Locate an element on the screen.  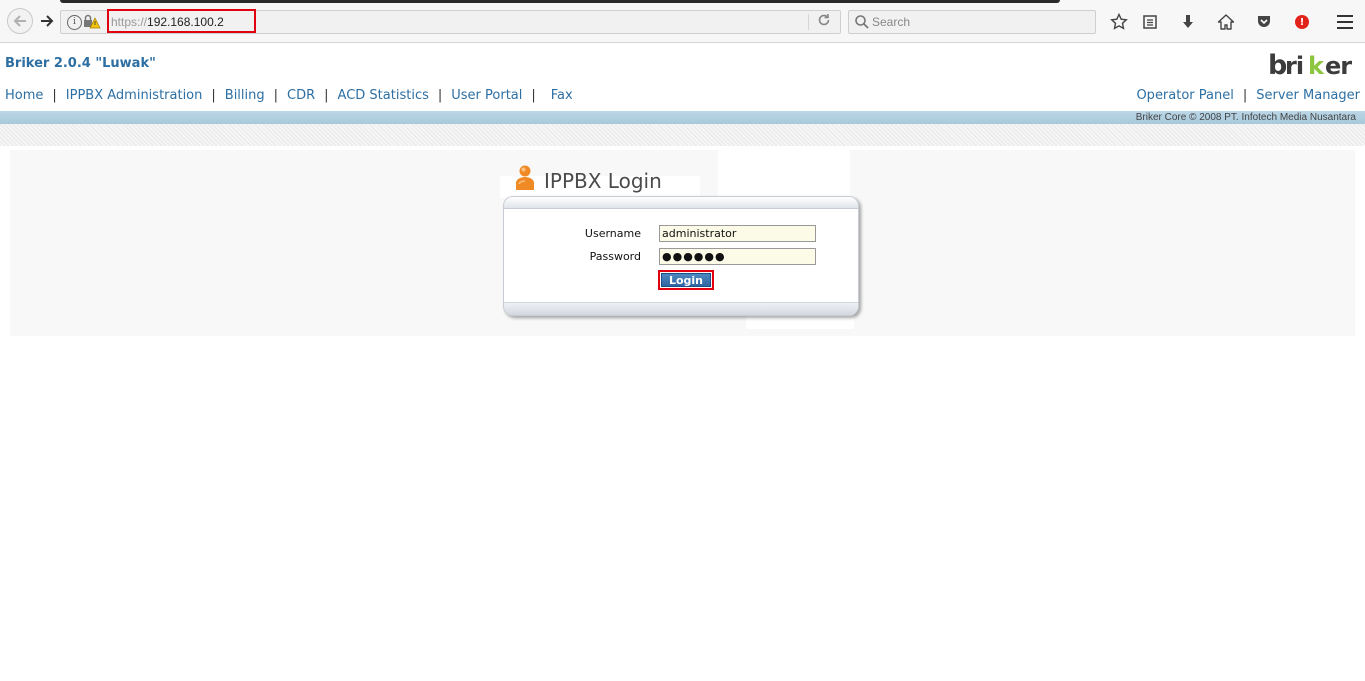
login-button: Login is located at coordinates (686, 280).